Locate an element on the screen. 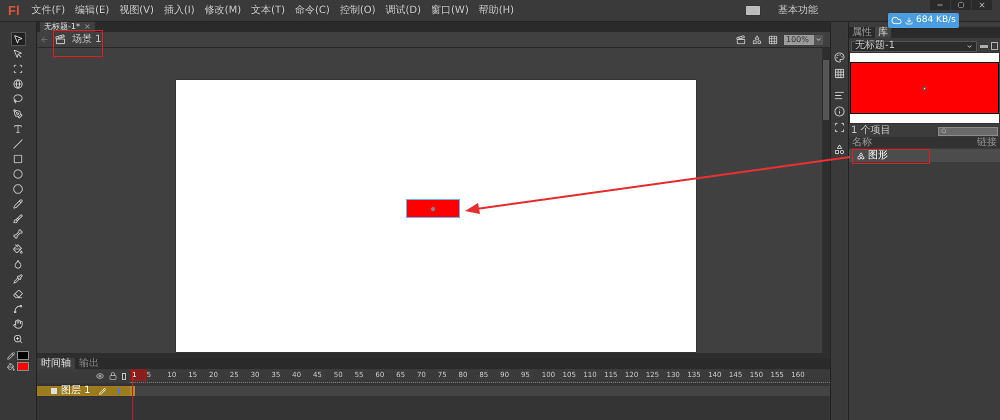 The height and width of the screenshot is (420, 1000). close-icon is located at coordinates (982, 5).